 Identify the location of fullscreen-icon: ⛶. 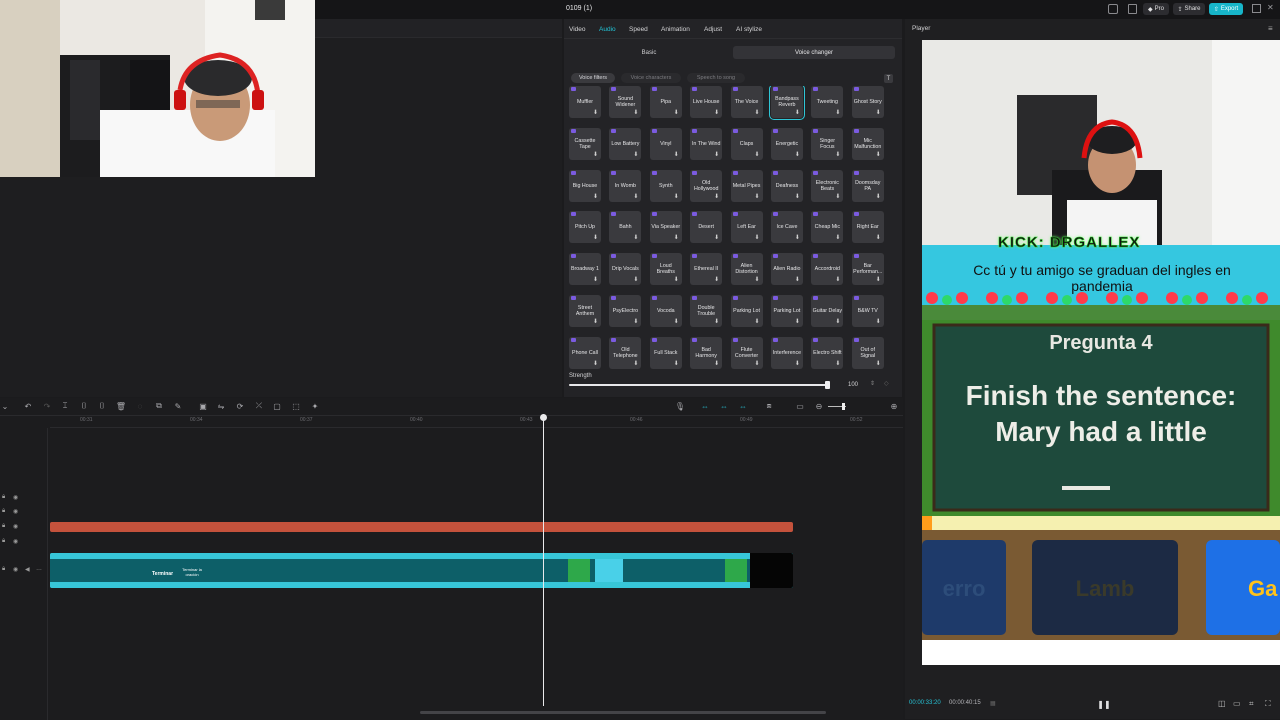
(1268, 704).